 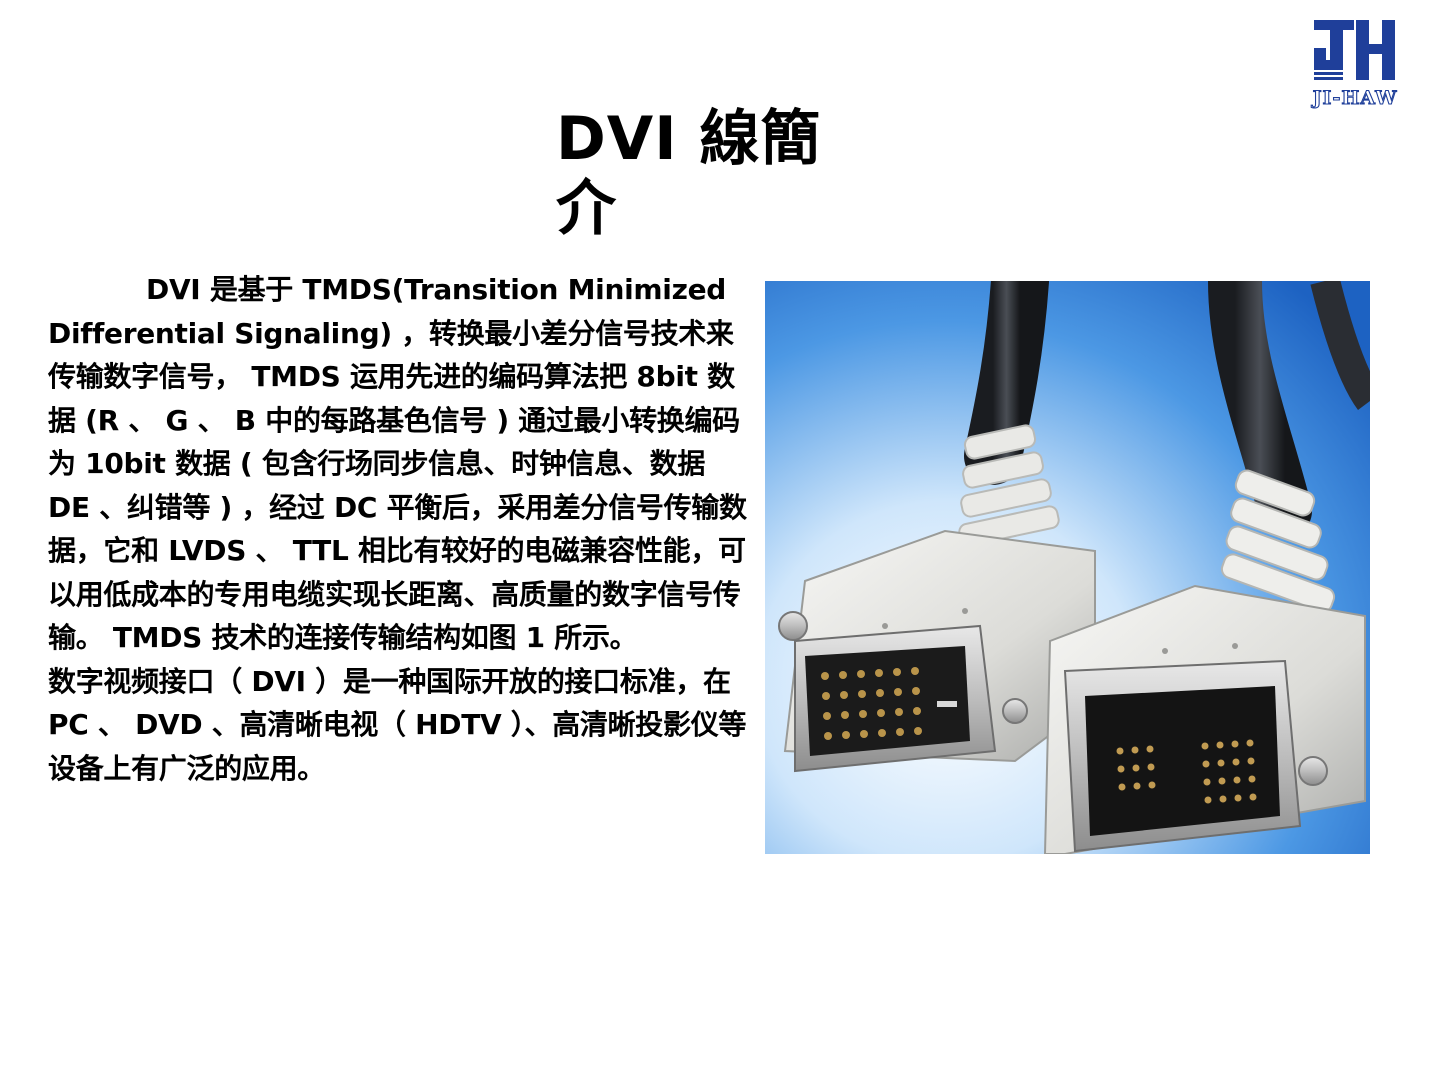 I want to click on ji-haw-logo: JI-HAW, so click(x=1355, y=63).